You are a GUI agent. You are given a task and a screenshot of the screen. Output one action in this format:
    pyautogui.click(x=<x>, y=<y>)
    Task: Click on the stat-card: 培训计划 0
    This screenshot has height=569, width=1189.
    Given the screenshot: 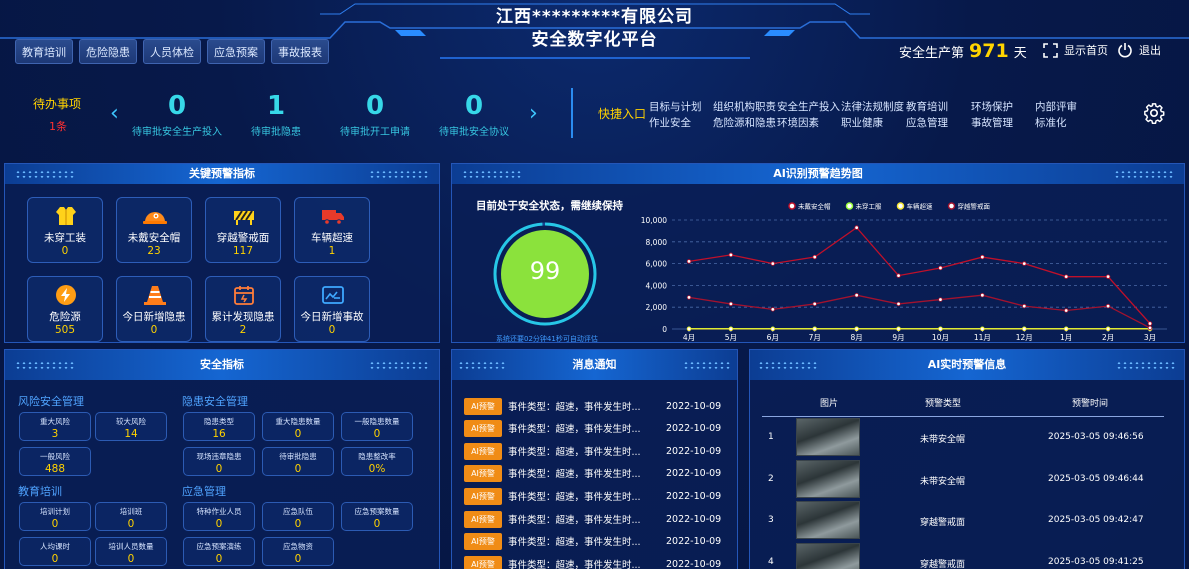 What is the action you would take?
    pyautogui.click(x=55, y=516)
    